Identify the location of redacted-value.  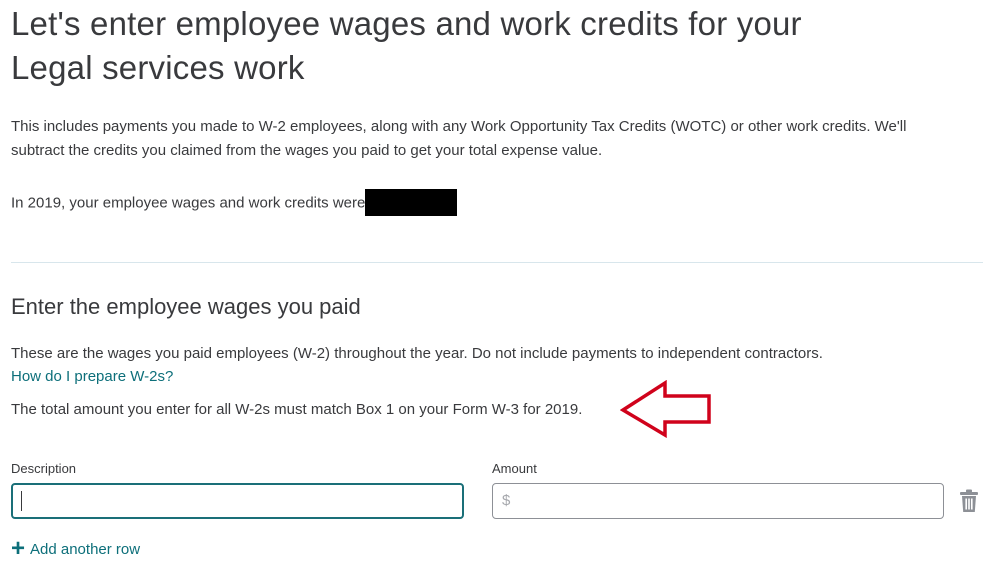
(411, 202).